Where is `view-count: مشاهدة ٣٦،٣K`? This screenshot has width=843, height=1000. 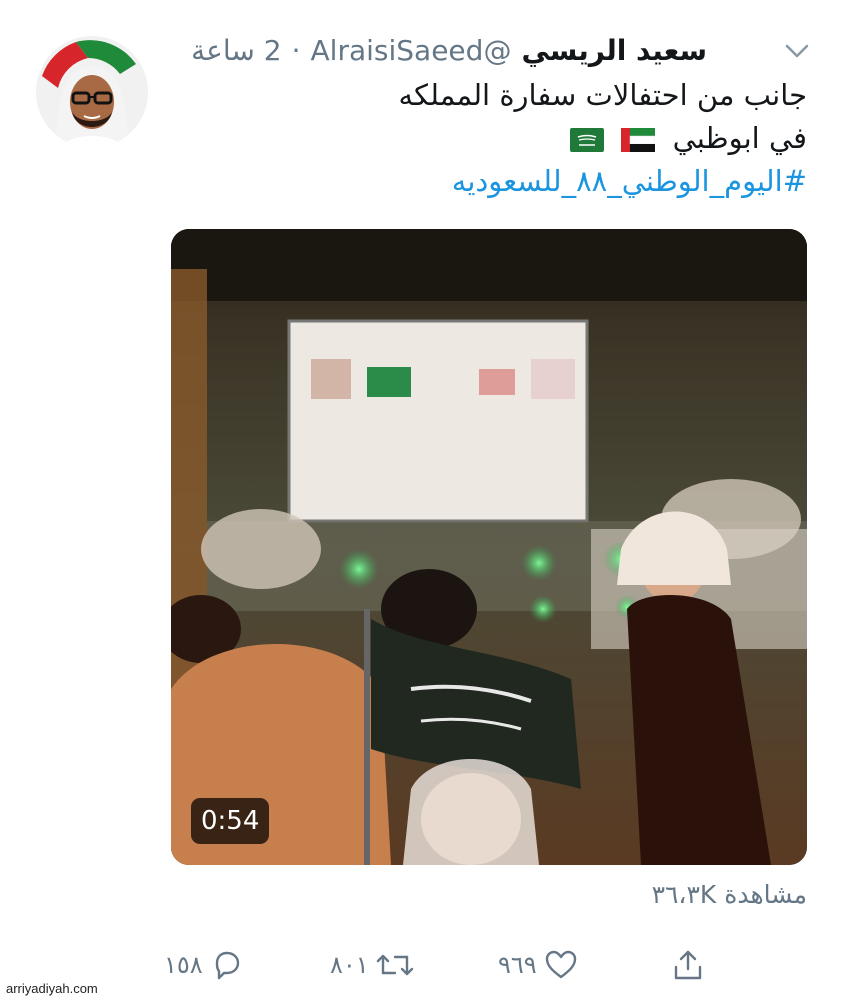 view-count: مشاهدة ٣٦،٣K is located at coordinates (729, 894).